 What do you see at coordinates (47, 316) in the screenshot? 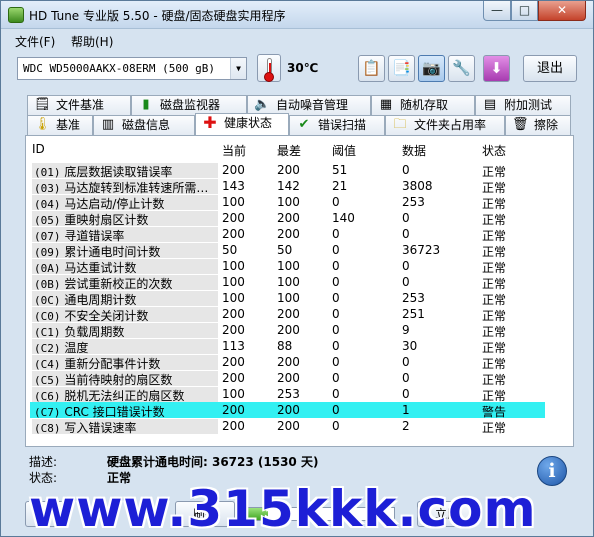
I see `attribute-code: (C0)` at bounding box center [47, 316].